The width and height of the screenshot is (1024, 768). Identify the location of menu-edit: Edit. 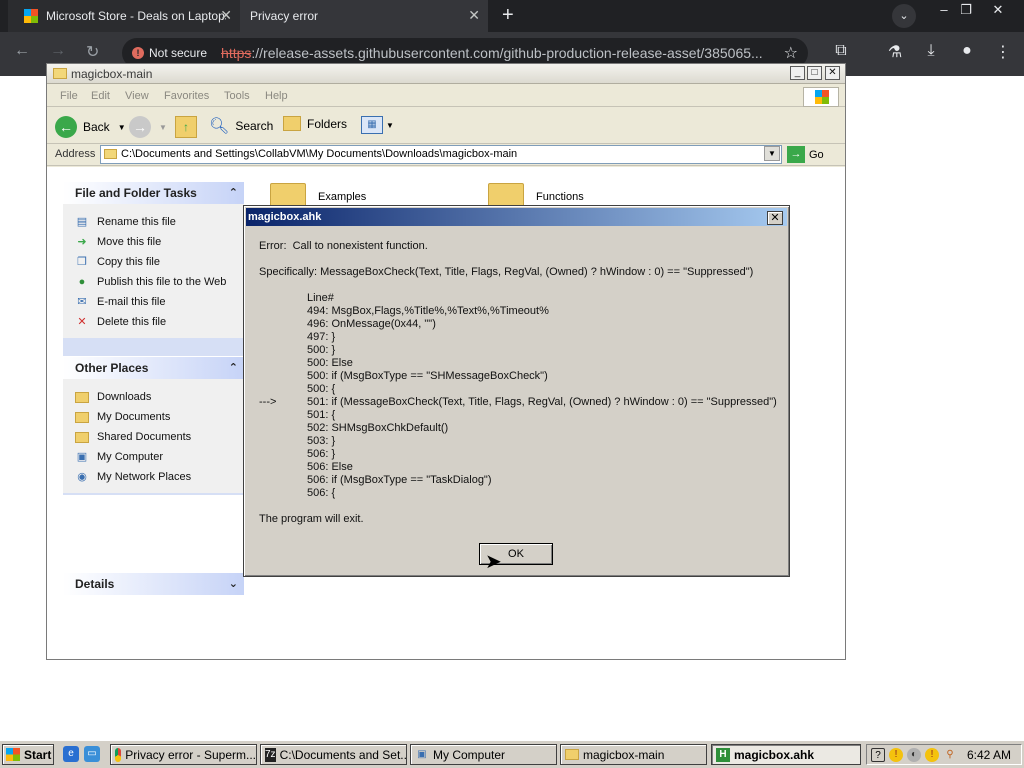
(100, 96).